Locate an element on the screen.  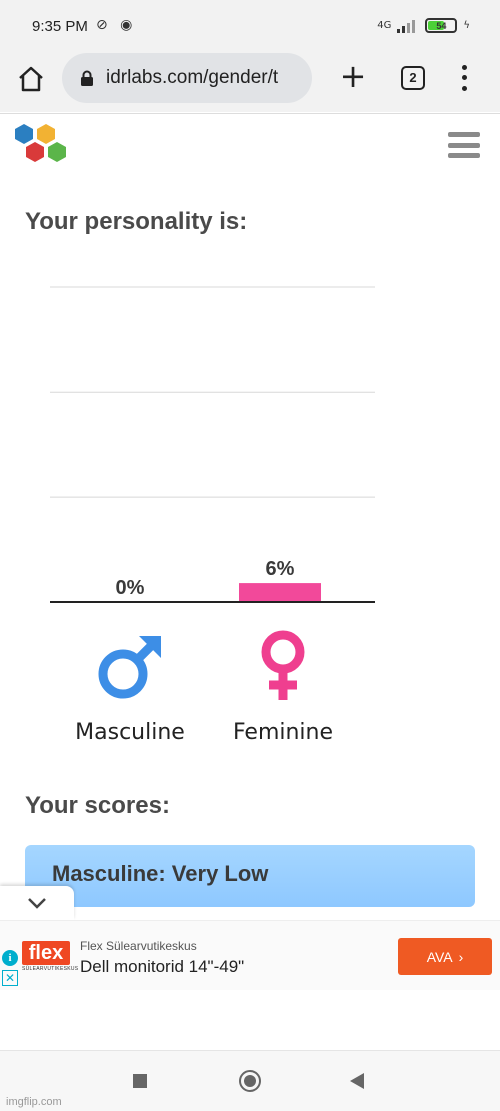
lock-icon is located at coordinates (87, 78).